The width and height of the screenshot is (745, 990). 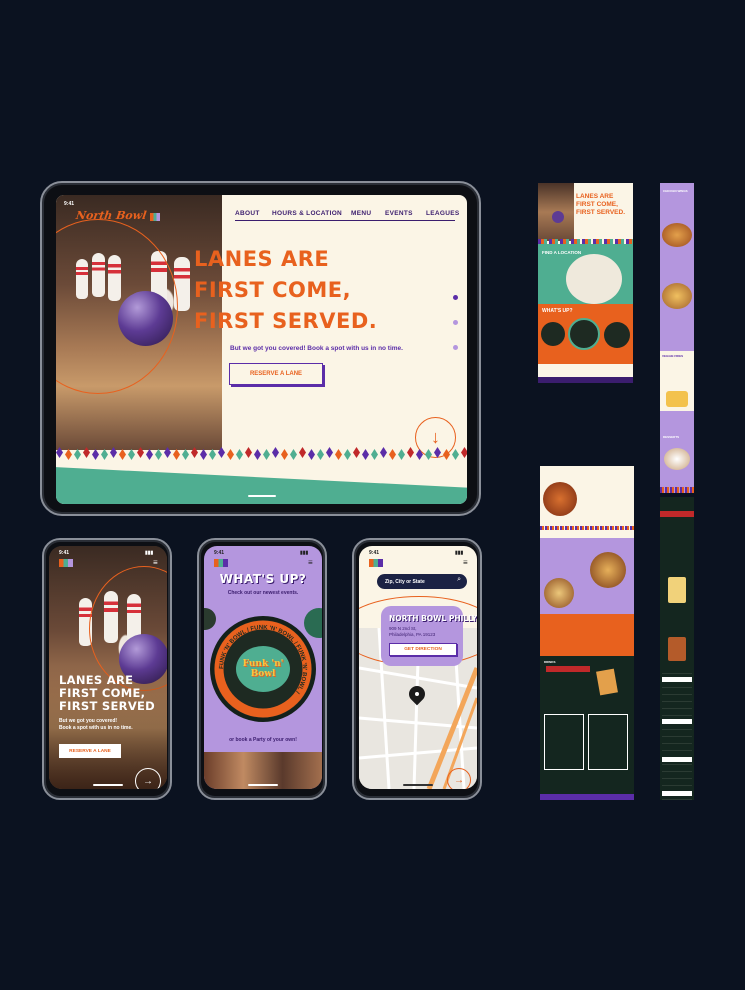 I want to click on menu-mobile-thumbnail: CHICKEN WINGS VEGGIE FRIES DESSERTS, so click(x=677, y=338).